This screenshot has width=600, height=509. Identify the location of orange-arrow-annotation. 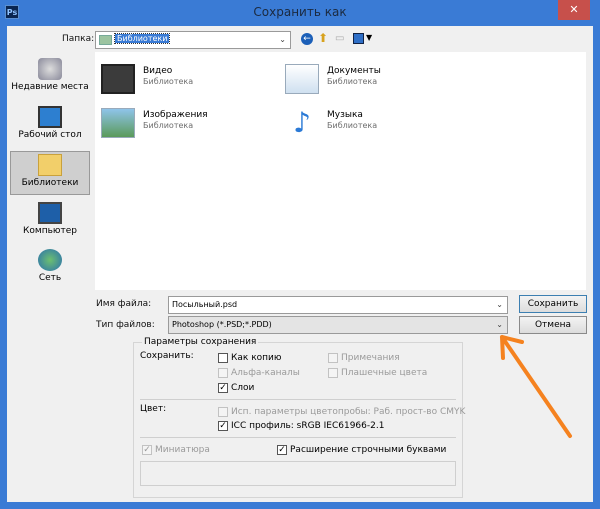
(536, 386).